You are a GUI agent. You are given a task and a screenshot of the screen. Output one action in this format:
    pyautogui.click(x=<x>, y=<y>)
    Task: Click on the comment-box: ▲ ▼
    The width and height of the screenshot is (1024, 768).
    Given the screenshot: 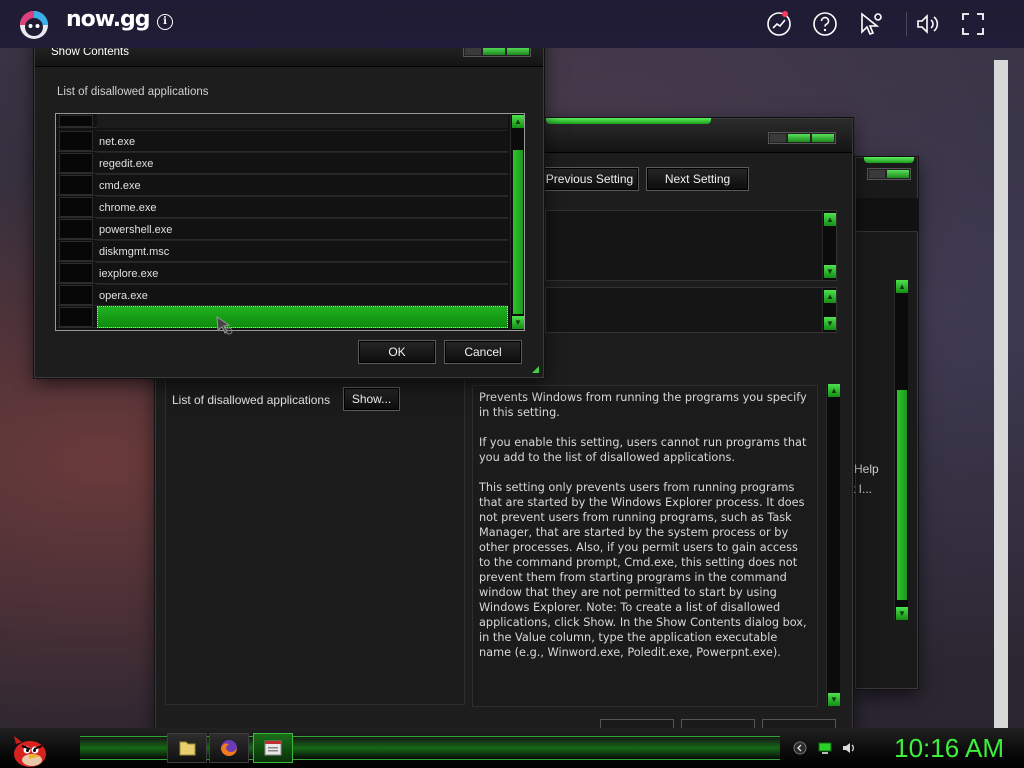 What is the action you would take?
    pyautogui.click(x=691, y=245)
    